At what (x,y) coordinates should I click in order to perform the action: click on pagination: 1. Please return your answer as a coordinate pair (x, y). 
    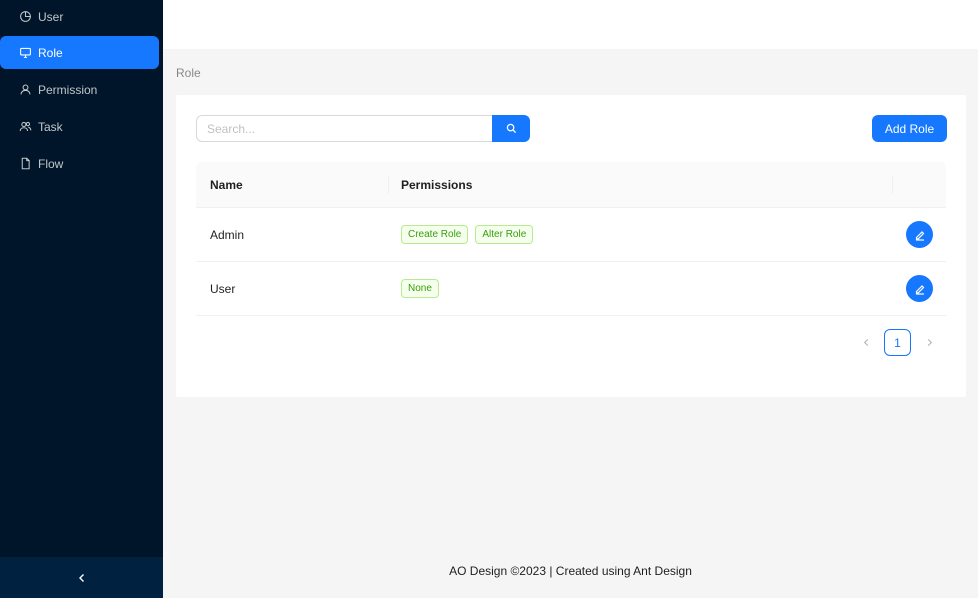
    Looking at the image, I should click on (897, 342).